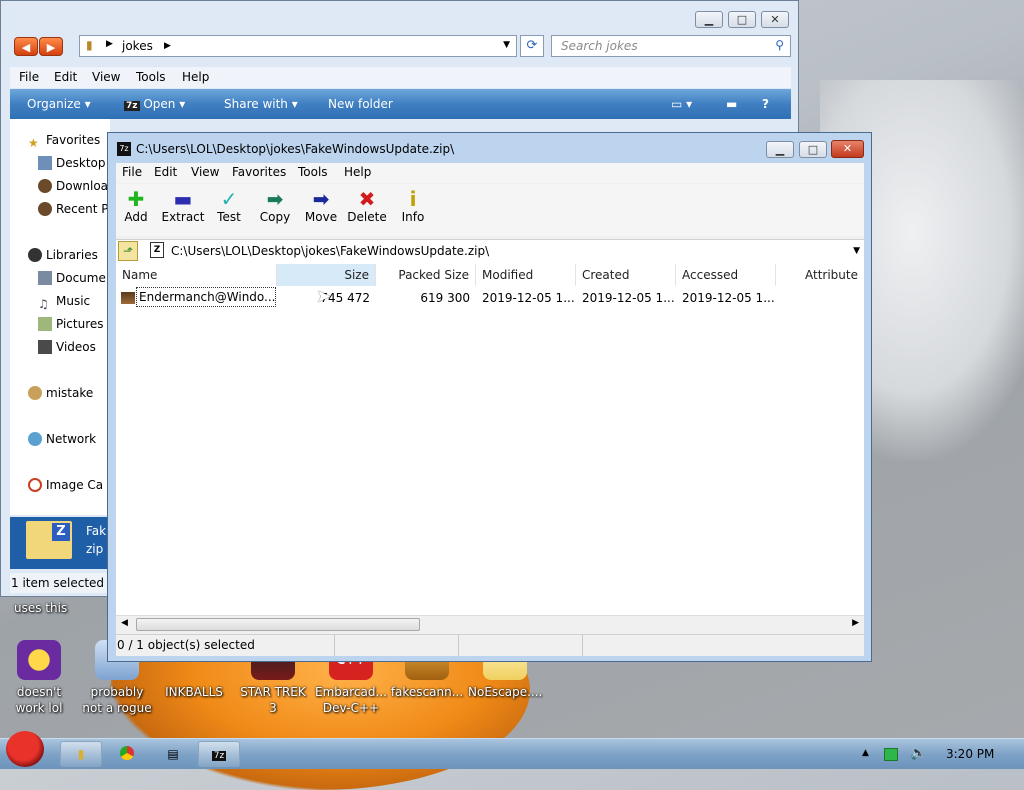 Image resolution: width=1024 pixels, height=790 pixels. I want to click on delete-button: ✖ Delete, so click(367, 210).